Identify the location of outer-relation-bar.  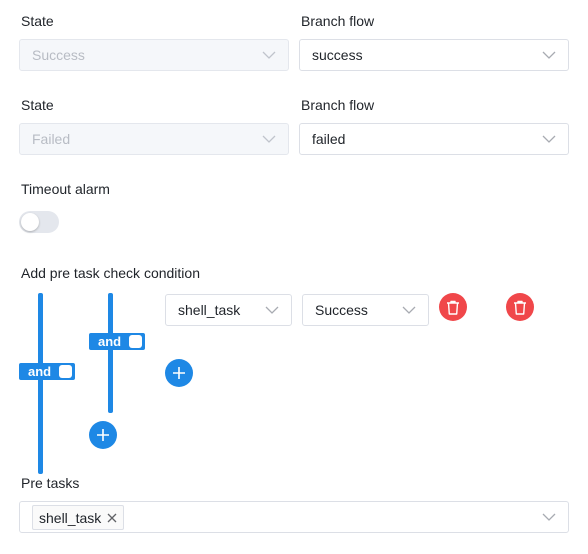
(40, 383).